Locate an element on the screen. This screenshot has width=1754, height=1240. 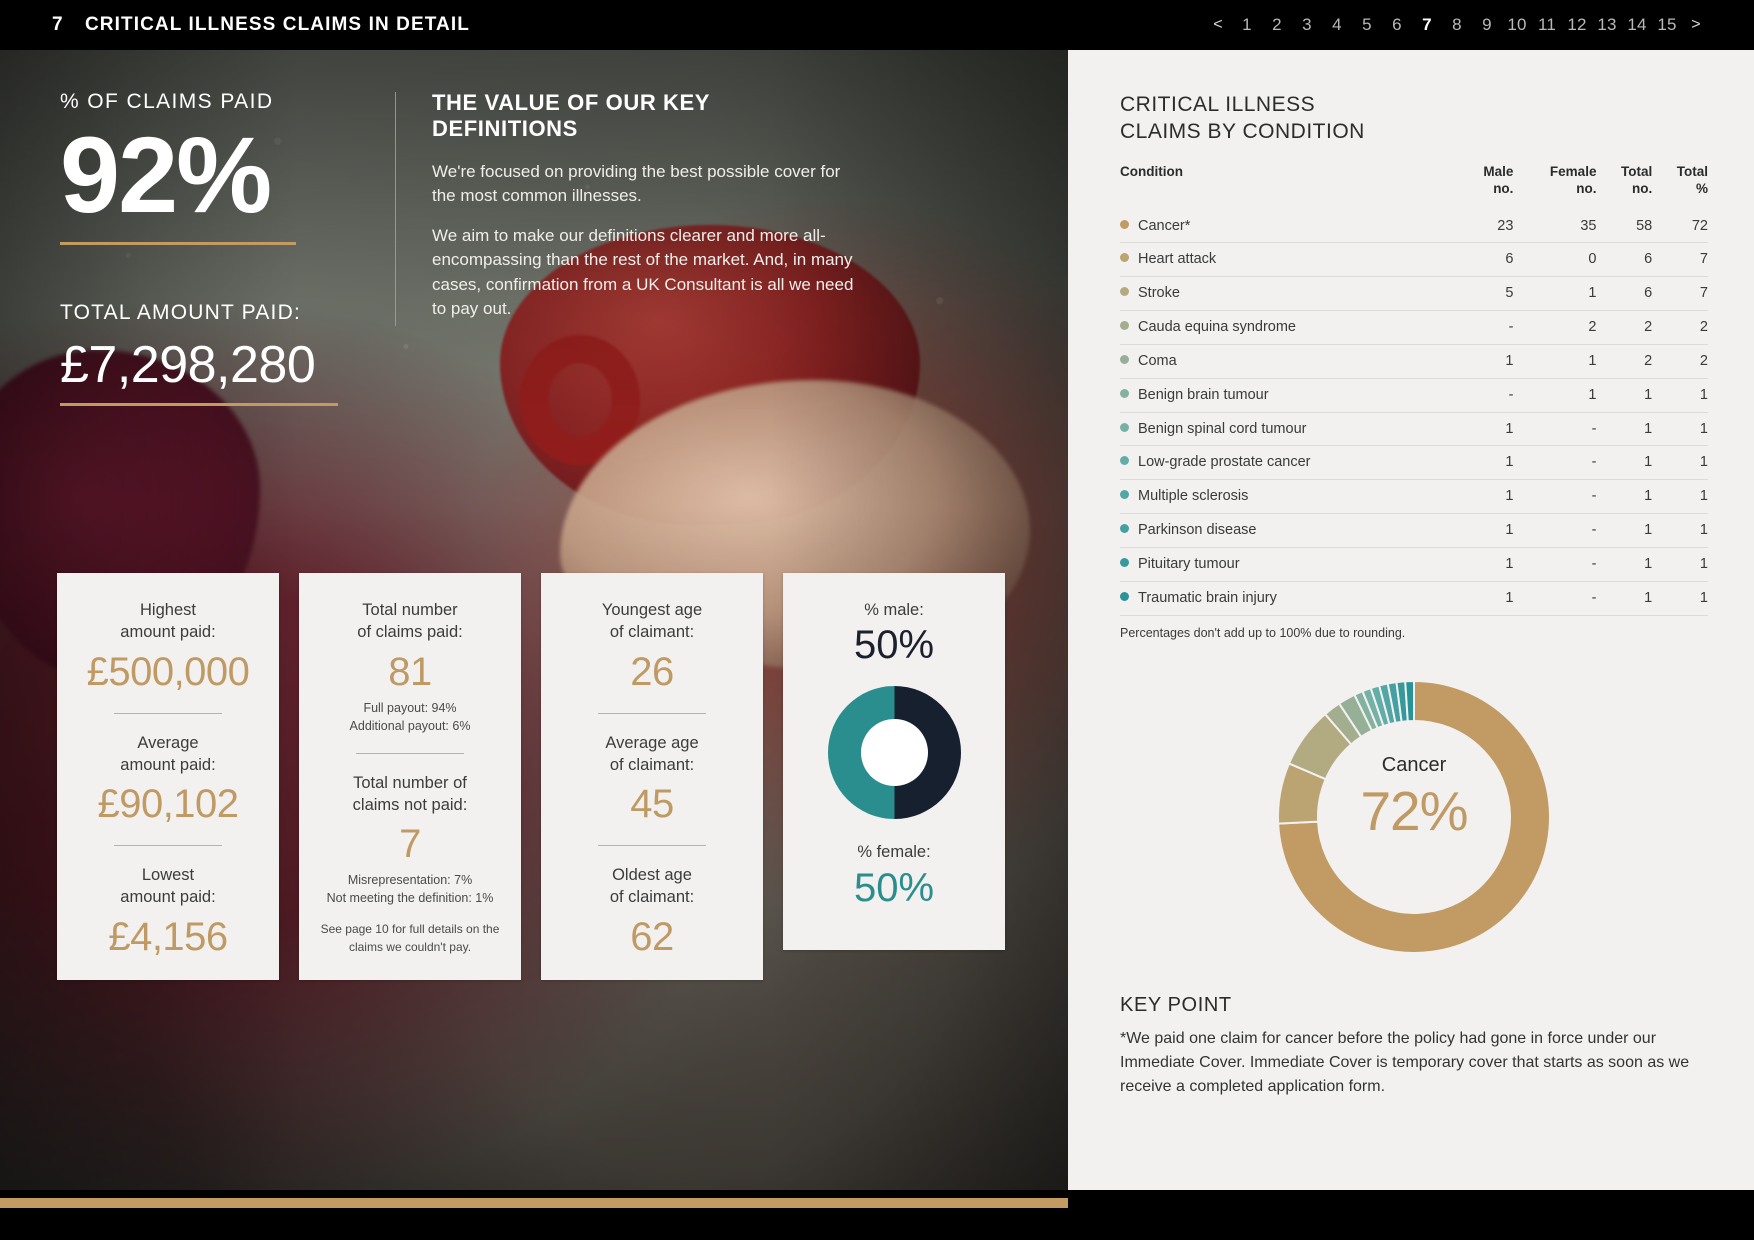
pagination-page-14: 14 is located at coordinates (1637, 25).